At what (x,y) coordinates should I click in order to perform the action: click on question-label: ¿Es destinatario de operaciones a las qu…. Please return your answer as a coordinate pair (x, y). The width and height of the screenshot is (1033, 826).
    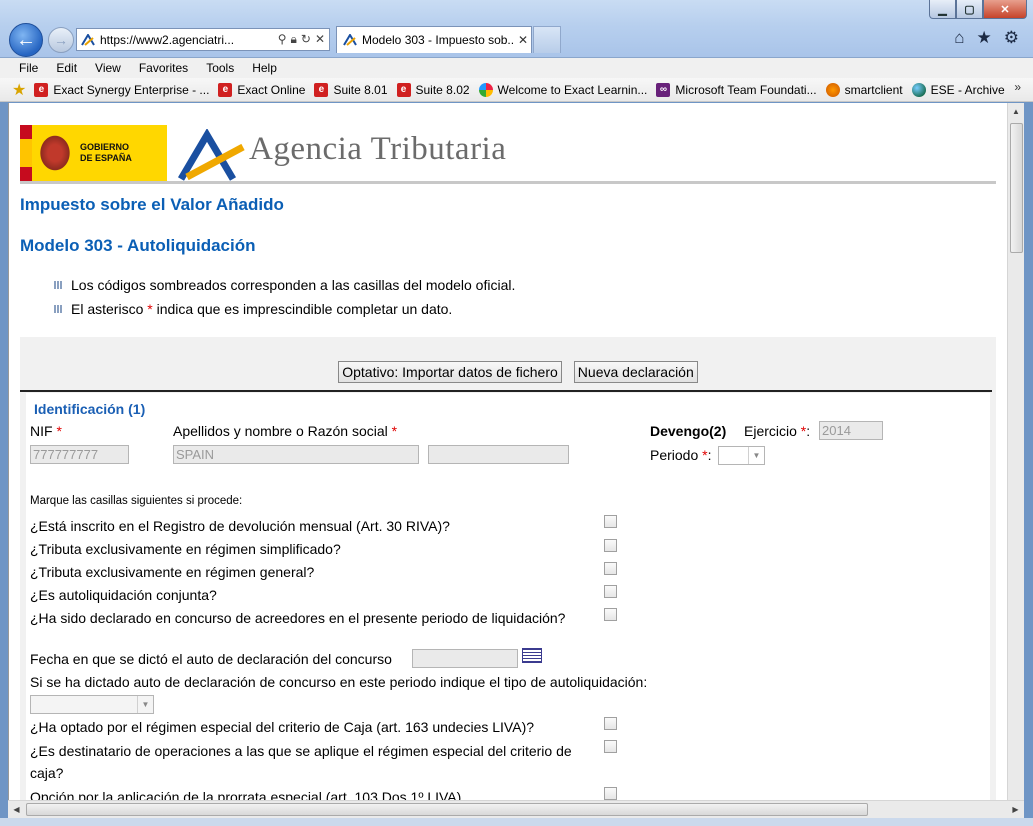
    Looking at the image, I should click on (301, 751).